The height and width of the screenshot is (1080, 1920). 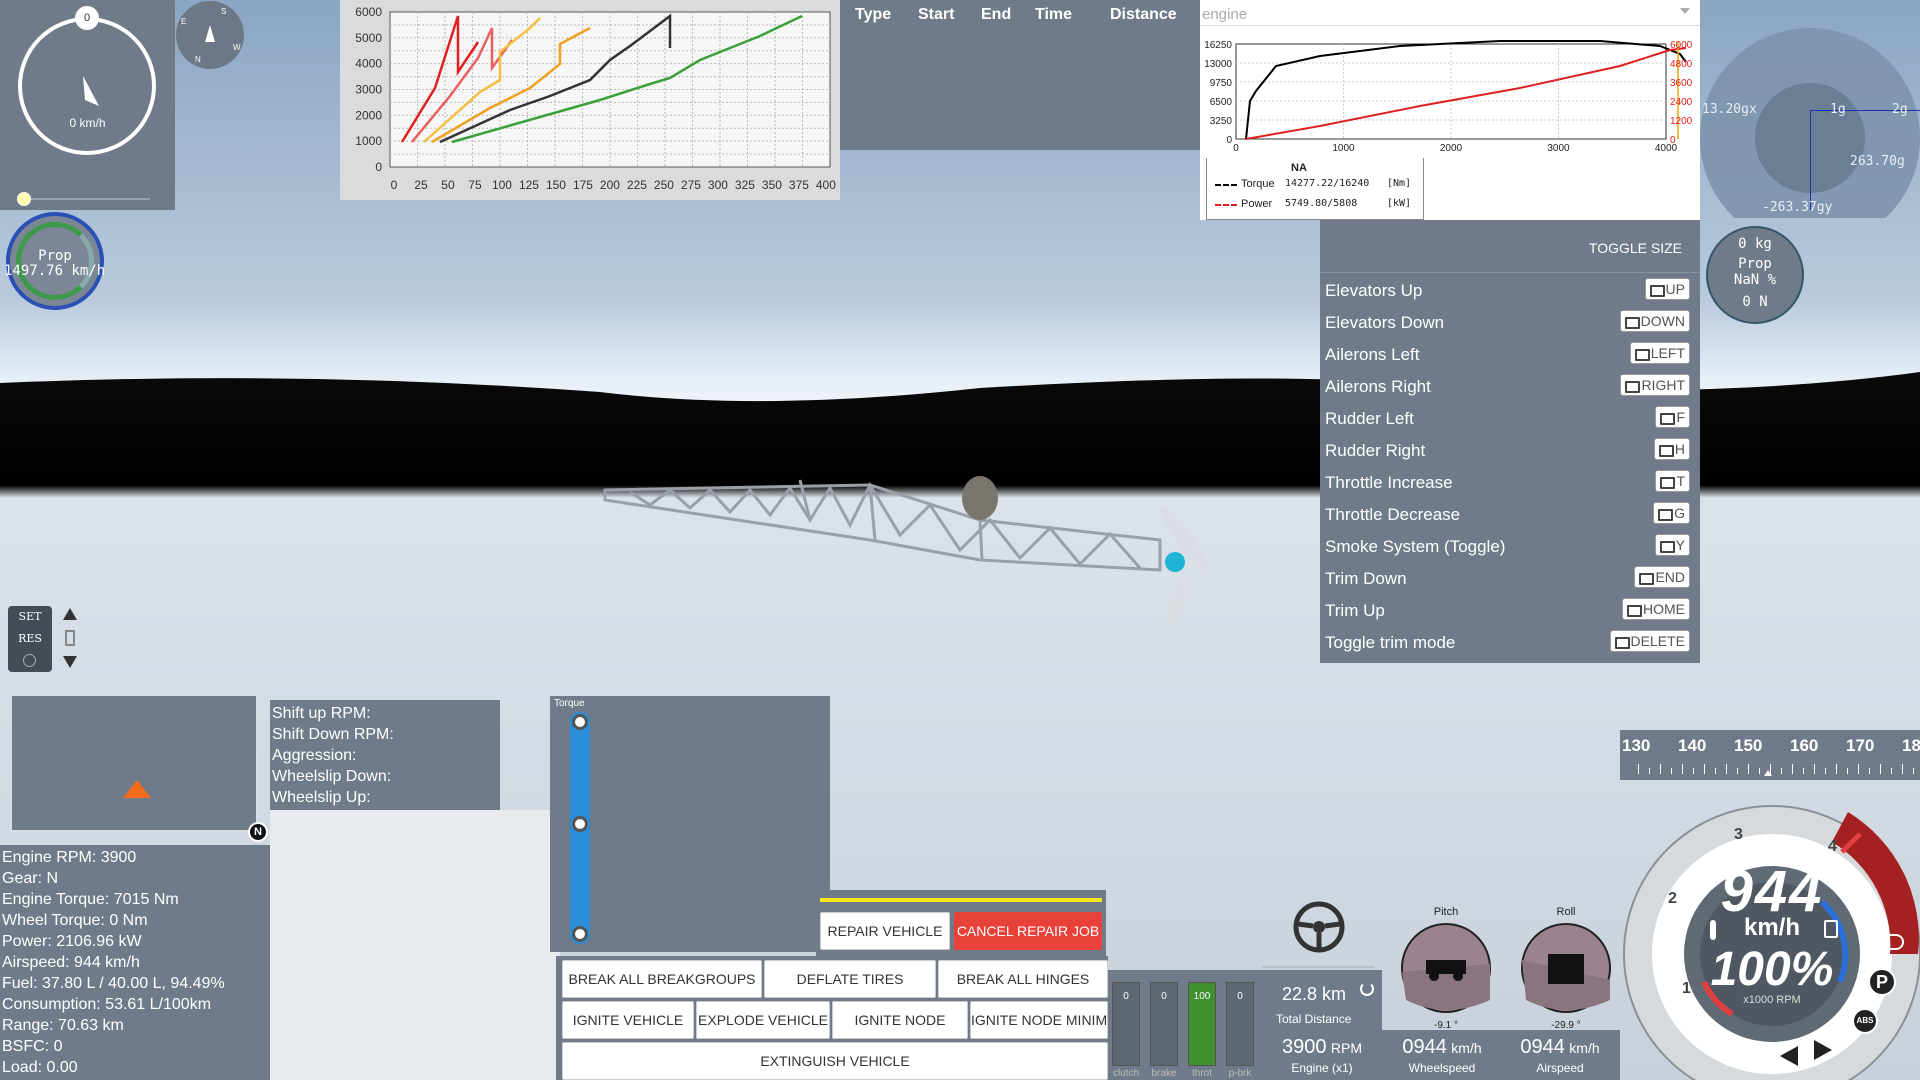 What do you see at coordinates (1445, 1025) in the screenshot?
I see `pitch-value: -9.1 °` at bounding box center [1445, 1025].